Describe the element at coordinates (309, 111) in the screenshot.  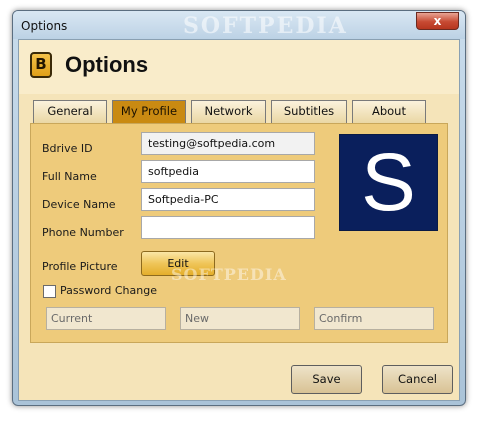
I see `tab-subtitles: Subtitles` at that location.